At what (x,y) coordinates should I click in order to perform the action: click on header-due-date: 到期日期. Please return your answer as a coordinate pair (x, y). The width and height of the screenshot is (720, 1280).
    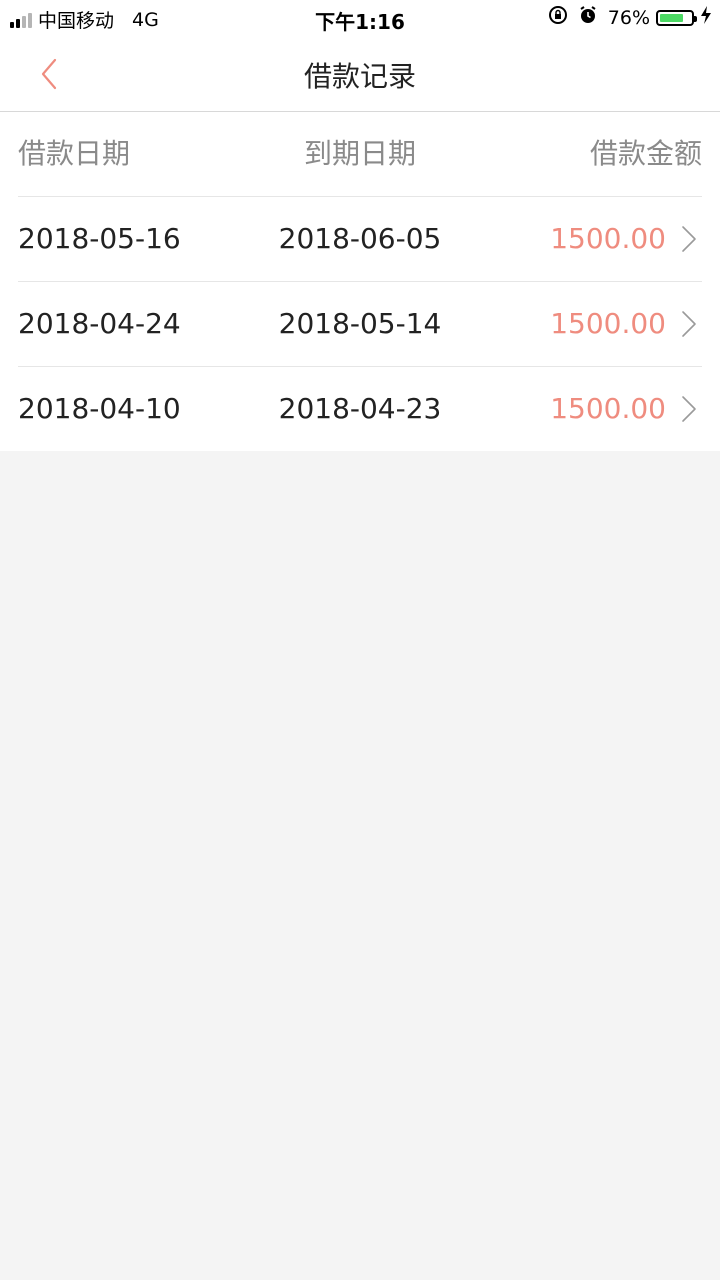
    Looking at the image, I should click on (359, 153).